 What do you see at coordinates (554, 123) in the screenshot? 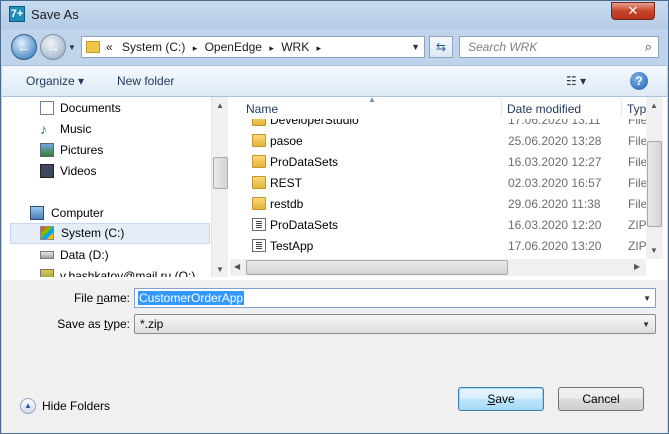
I see `file-date: 17.06.2020 13:11` at bounding box center [554, 123].